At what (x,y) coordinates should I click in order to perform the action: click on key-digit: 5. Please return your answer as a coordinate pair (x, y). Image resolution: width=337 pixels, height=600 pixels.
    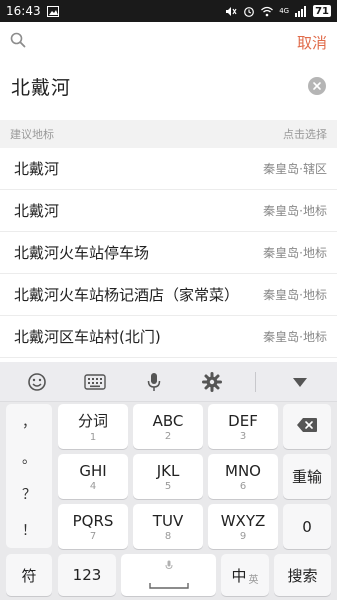
    Looking at the image, I should click on (168, 486).